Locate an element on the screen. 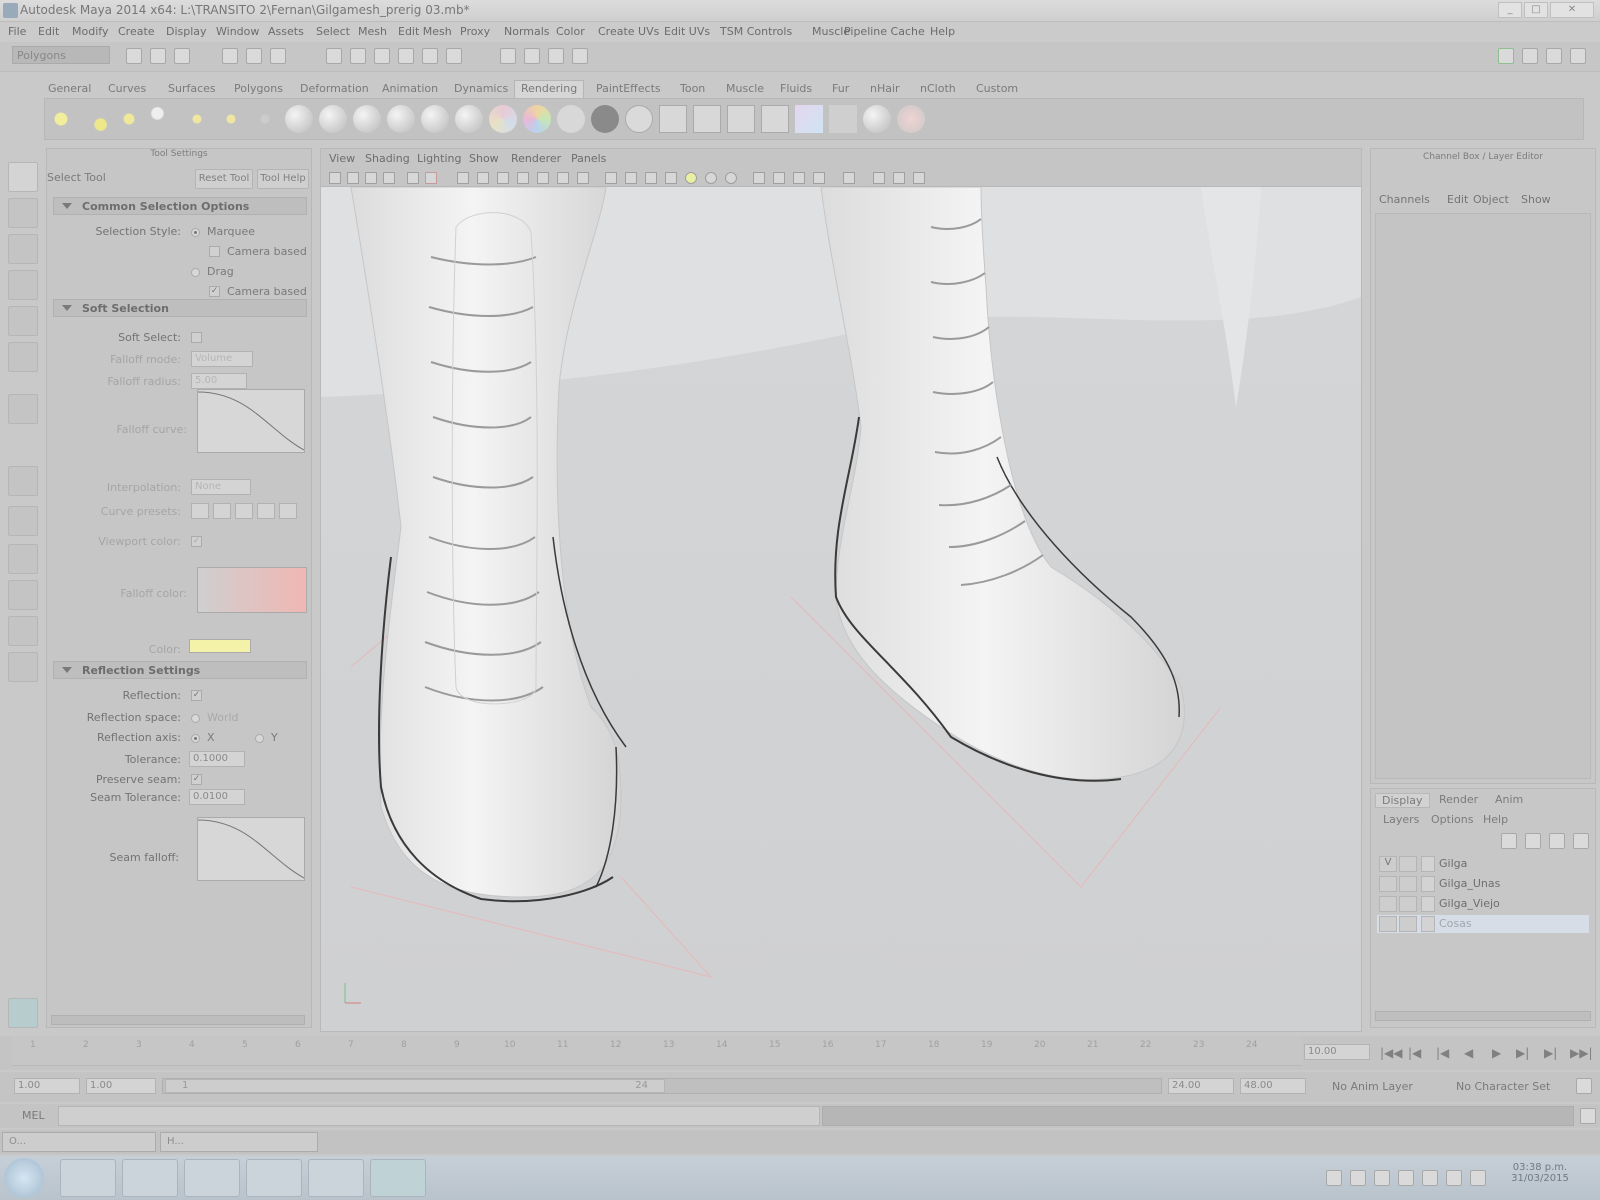 This screenshot has width=1600, height=1200. network-icon is located at coordinates (1430, 1178).